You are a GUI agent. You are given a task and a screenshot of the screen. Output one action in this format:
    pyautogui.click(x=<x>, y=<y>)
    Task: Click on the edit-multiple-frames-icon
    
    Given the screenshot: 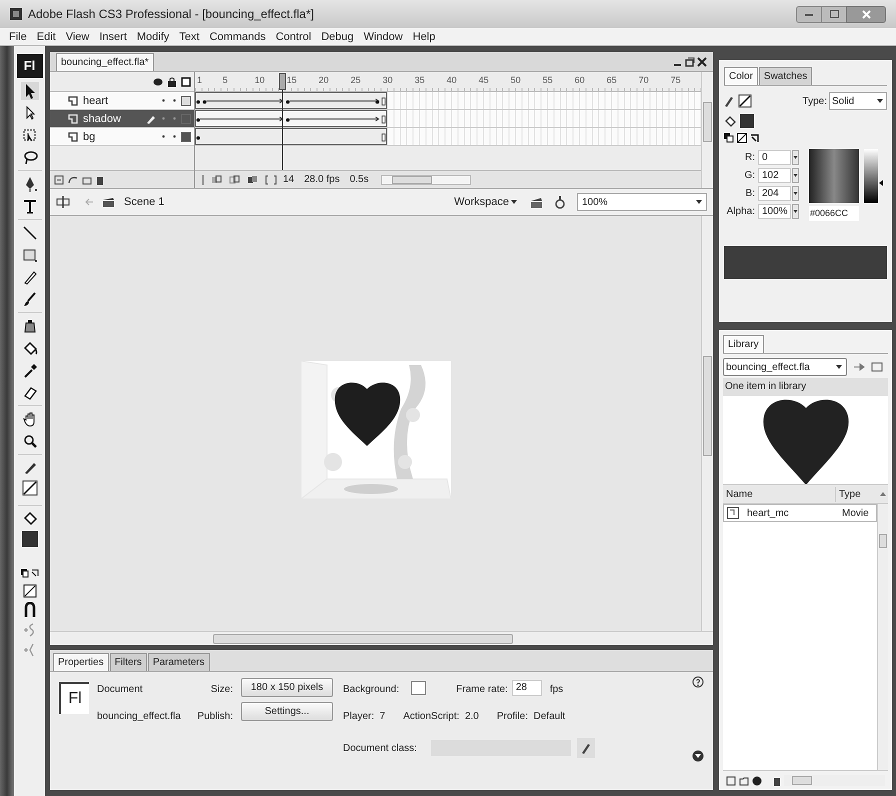 What is the action you would take?
    pyautogui.click(x=253, y=179)
    